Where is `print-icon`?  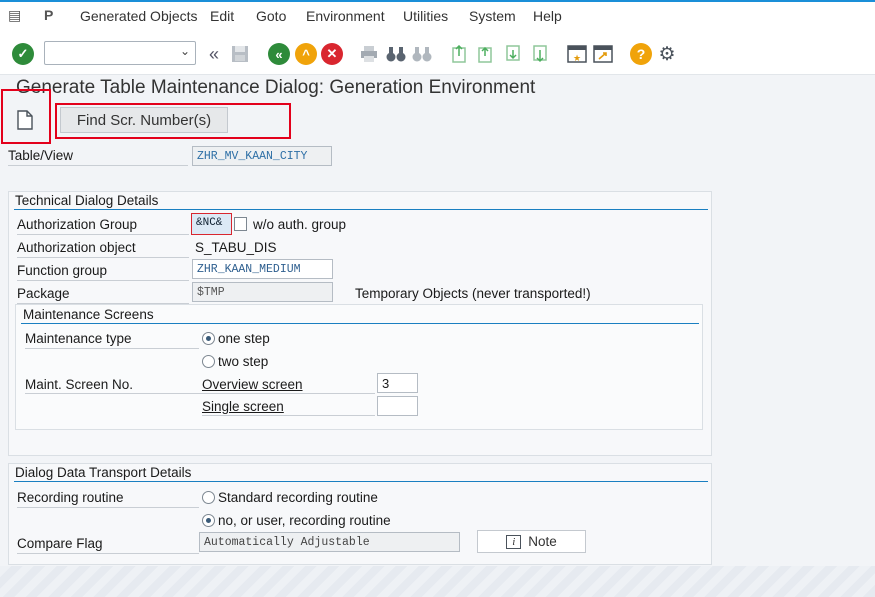
print-icon is located at coordinates (369, 54).